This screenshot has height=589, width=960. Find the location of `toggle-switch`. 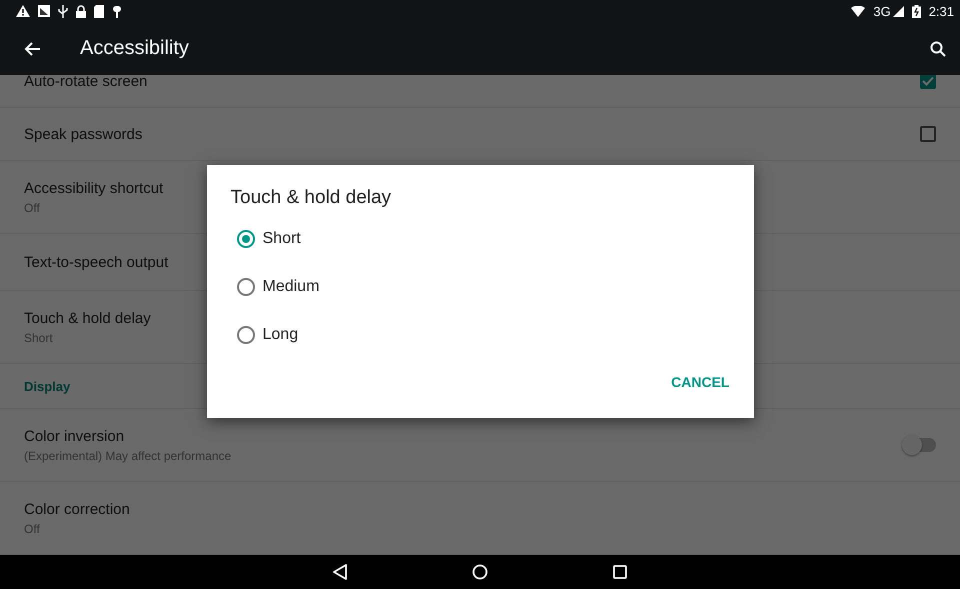

toggle-switch is located at coordinates (920, 445).